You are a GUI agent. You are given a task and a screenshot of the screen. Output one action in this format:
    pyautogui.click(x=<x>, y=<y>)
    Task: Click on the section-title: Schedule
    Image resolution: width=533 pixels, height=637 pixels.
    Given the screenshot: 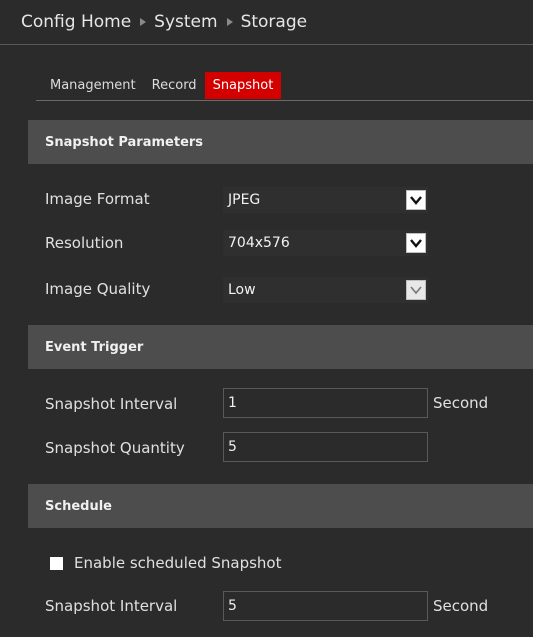 What is the action you would take?
    pyautogui.click(x=78, y=506)
    